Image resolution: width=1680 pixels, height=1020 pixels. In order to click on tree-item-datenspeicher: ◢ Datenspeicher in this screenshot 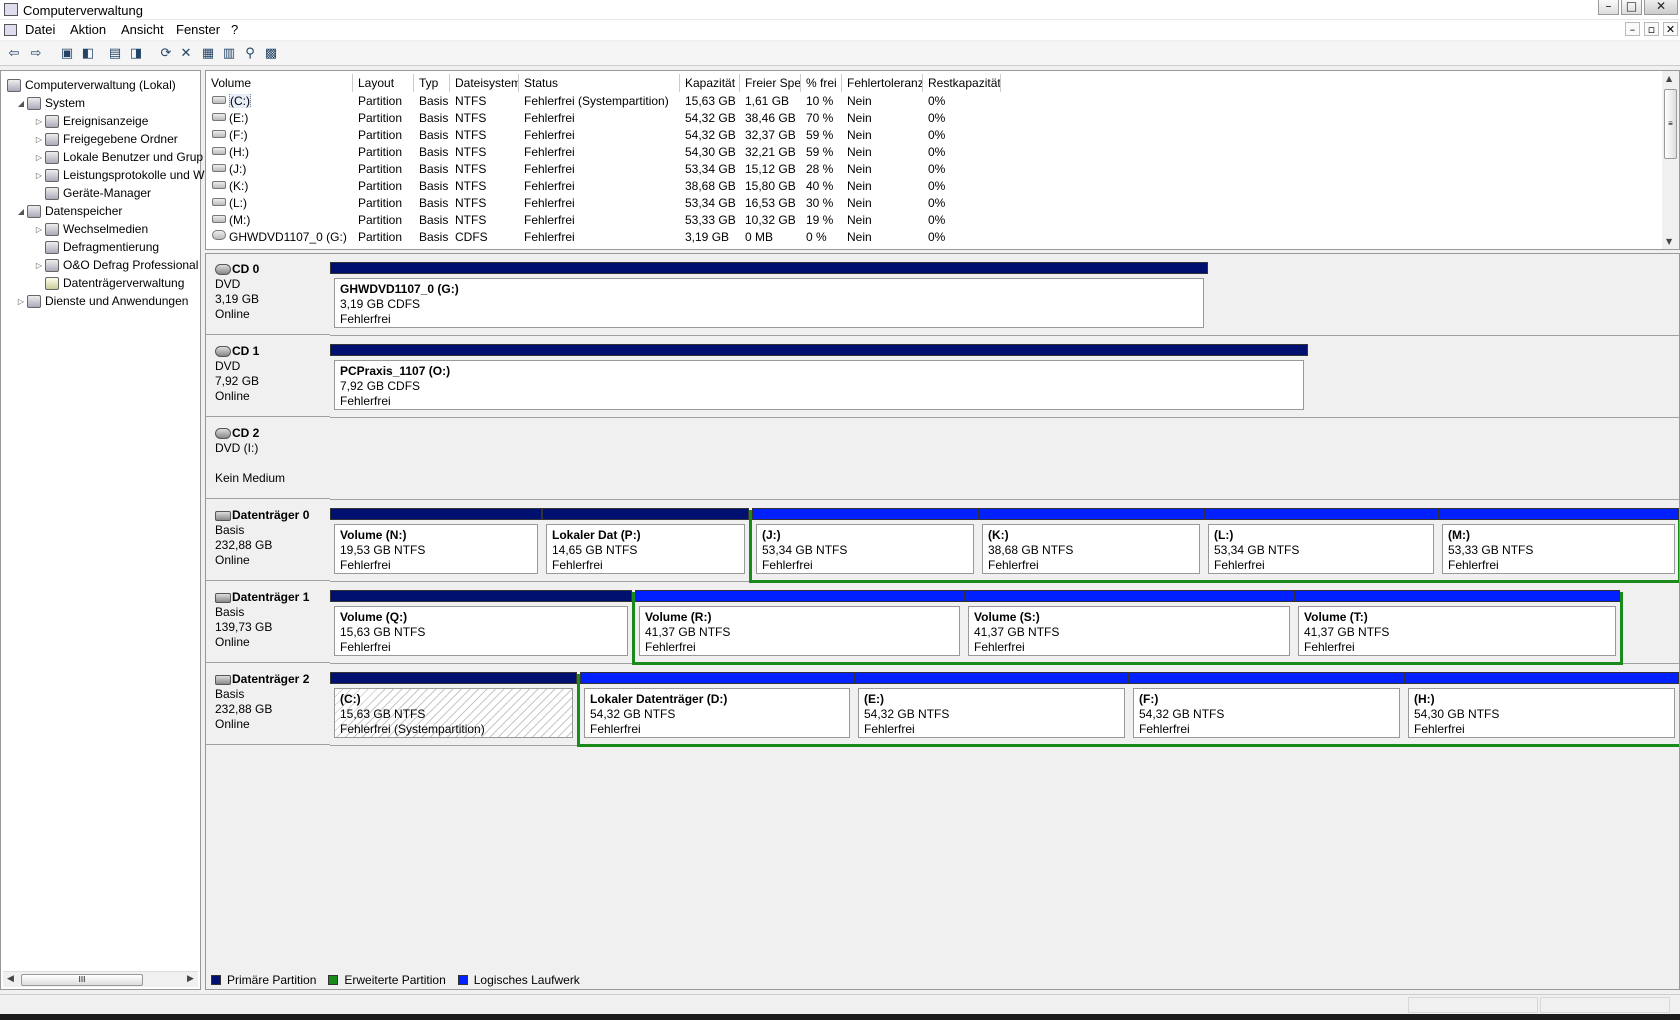, I will do `click(68, 211)`.